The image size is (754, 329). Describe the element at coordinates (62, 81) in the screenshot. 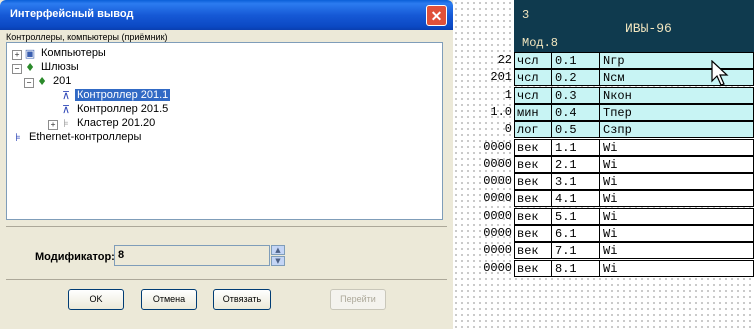

I see `tree-item-label: 201` at that location.